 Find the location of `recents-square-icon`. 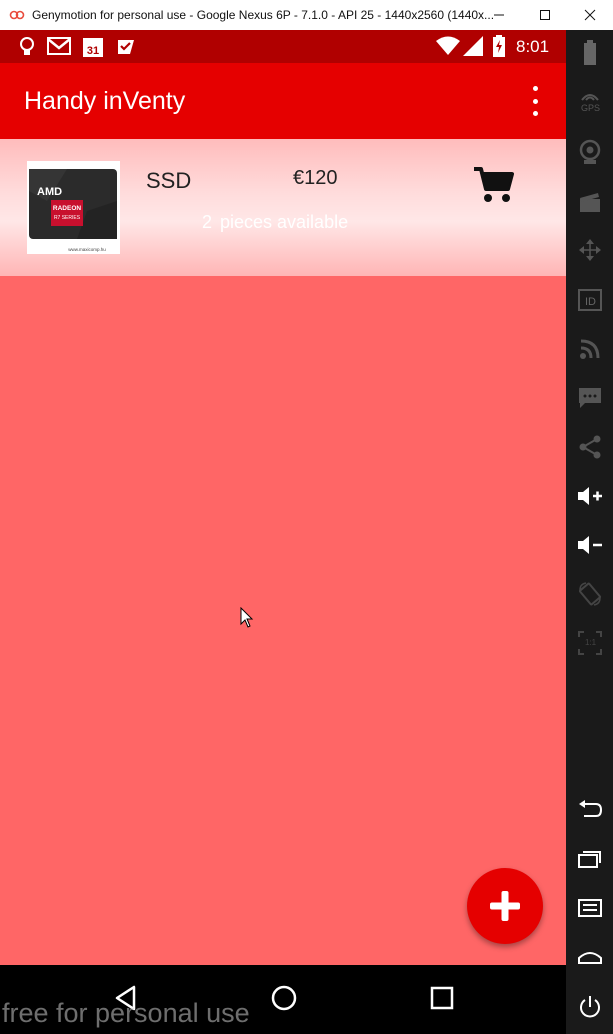

recents-square-icon is located at coordinates (442, 998).